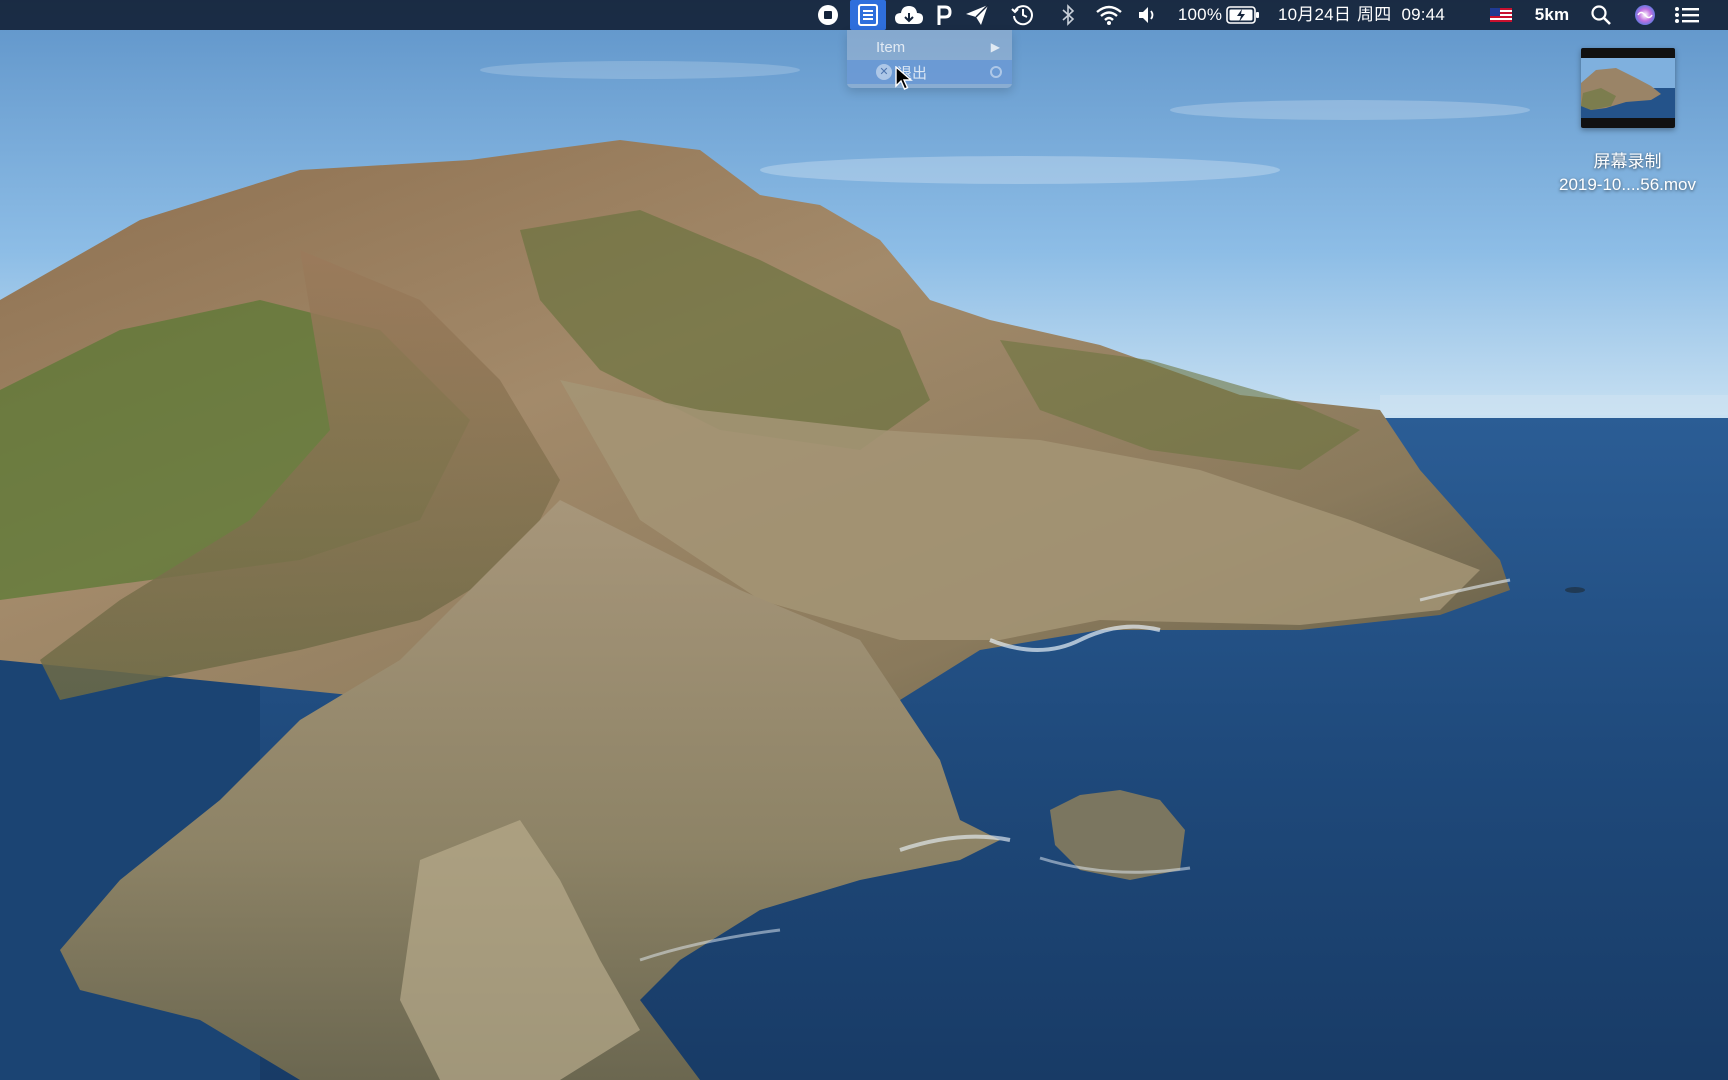  I want to click on battery-percent-label: 100%, so click(1200, 14).